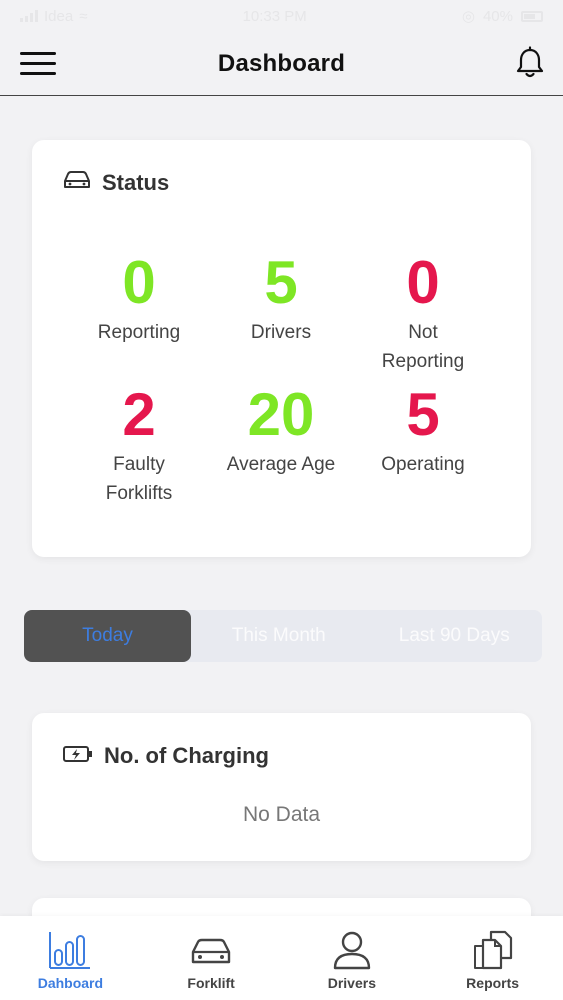 The height and width of the screenshot is (1000, 563). What do you see at coordinates (423, 332) in the screenshot?
I see `stat-label-line1: Not` at bounding box center [423, 332].